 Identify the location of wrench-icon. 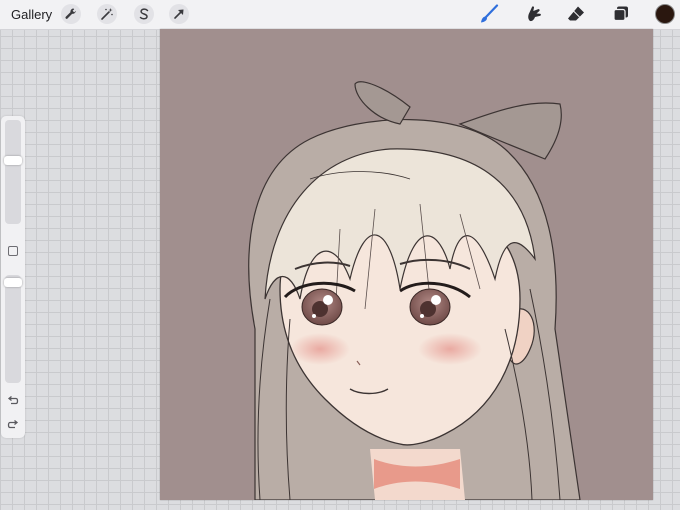
(70, 13).